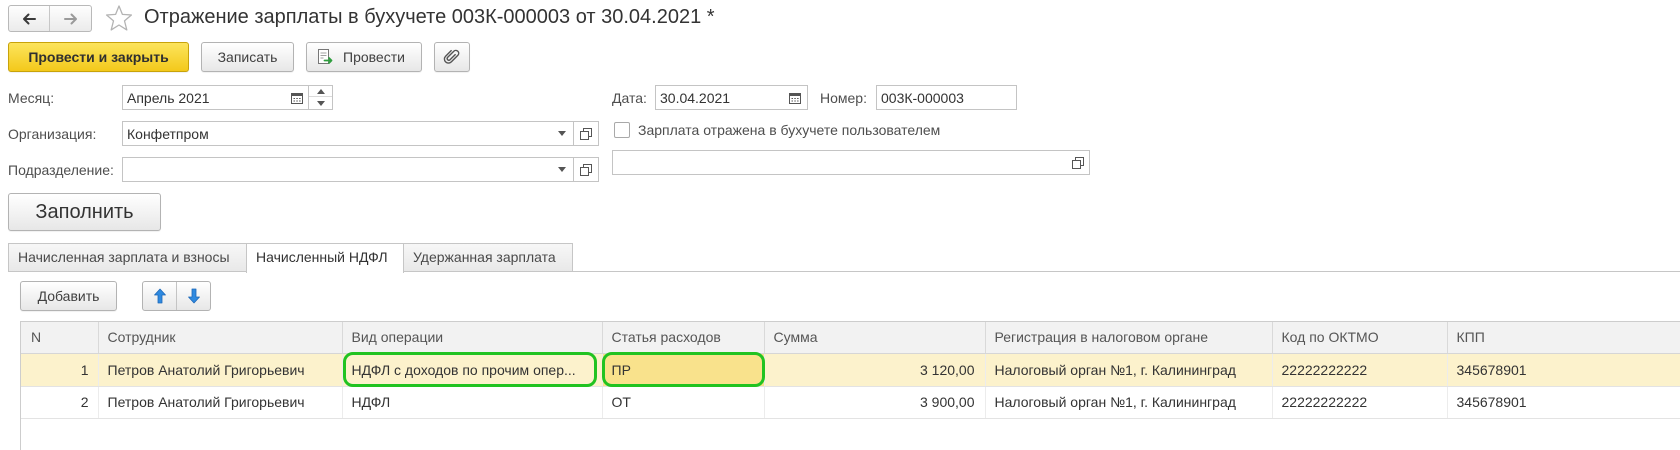 This screenshot has height=450, width=1680. I want to click on arrow-up-icon, so click(160, 296).